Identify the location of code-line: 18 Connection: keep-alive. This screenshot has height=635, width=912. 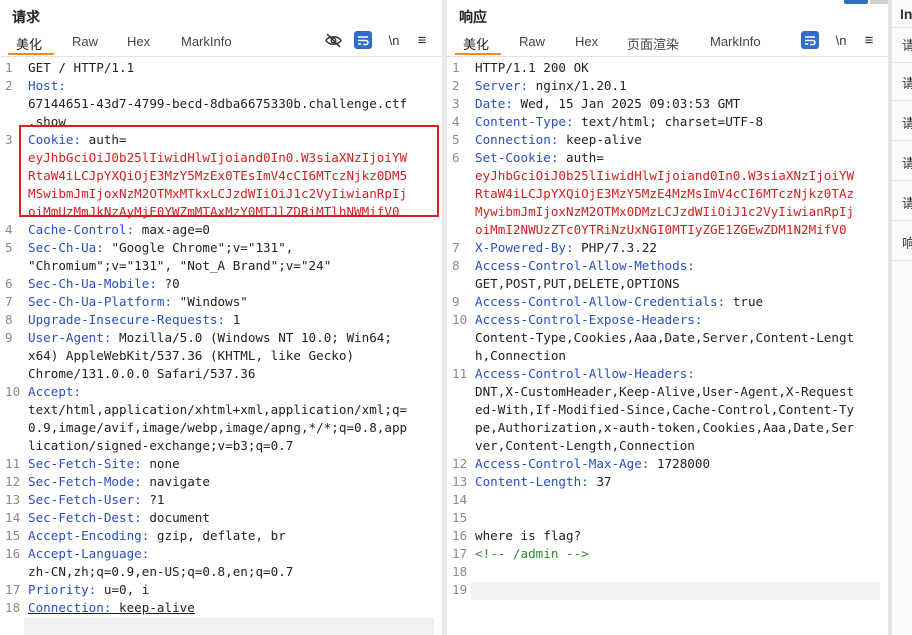
(221, 609).